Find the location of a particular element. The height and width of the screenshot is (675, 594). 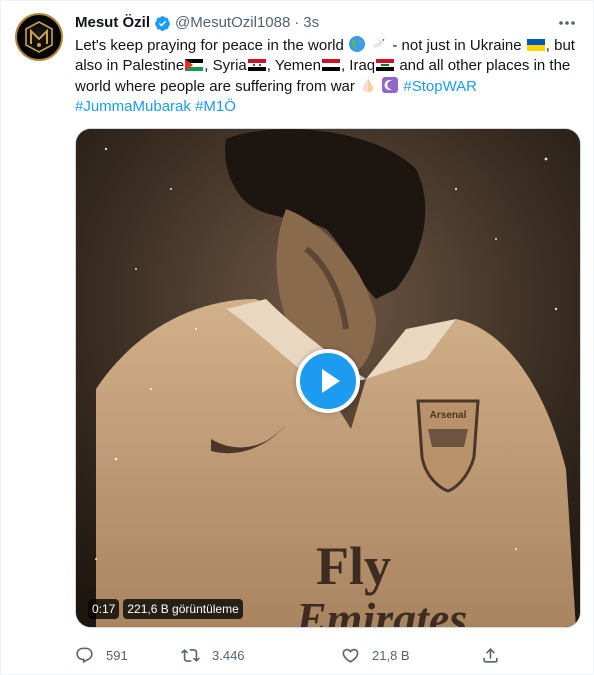

reply-button: 591 is located at coordinates (101, 655).